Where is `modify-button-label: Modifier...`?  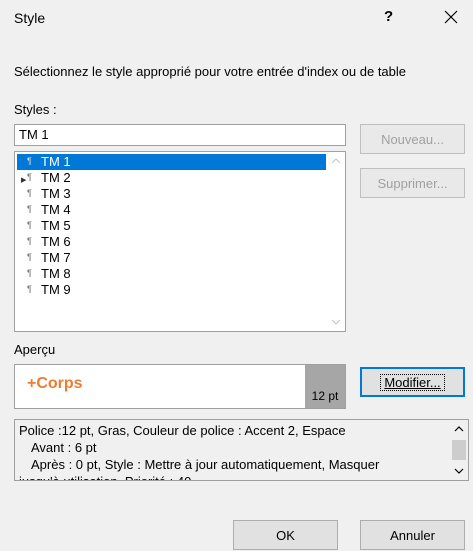 modify-button-label: Modifier... is located at coordinates (412, 382).